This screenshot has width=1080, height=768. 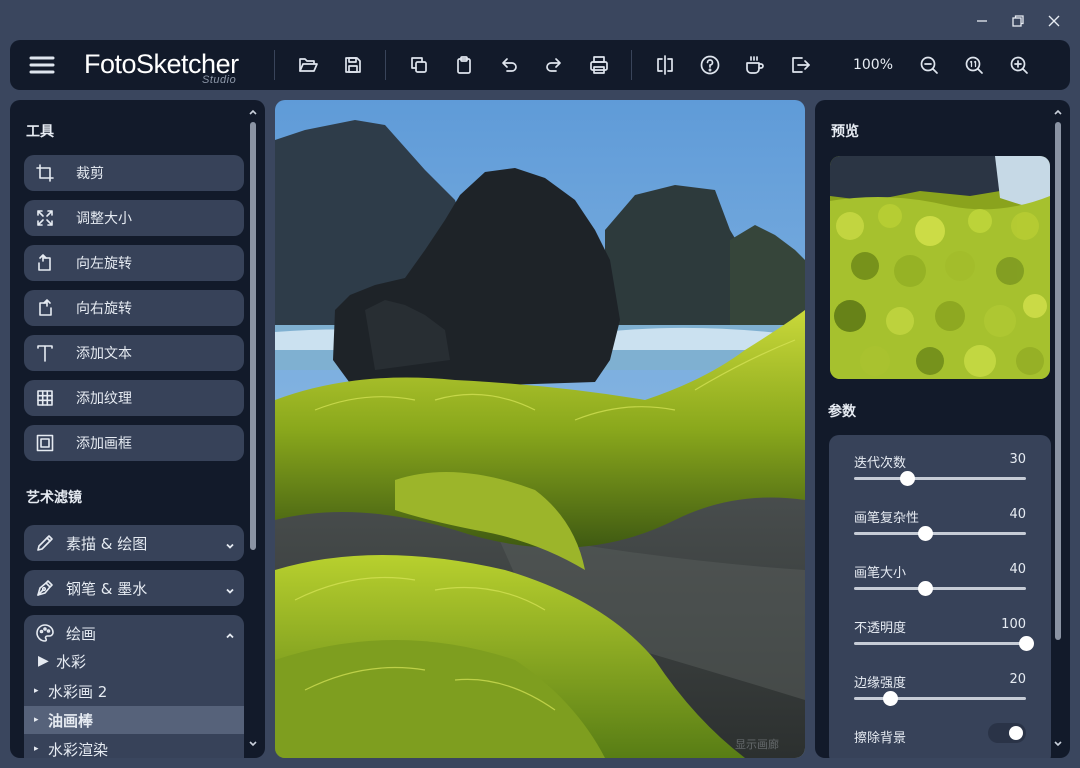 I want to click on text-icon, so click(x=45, y=353).